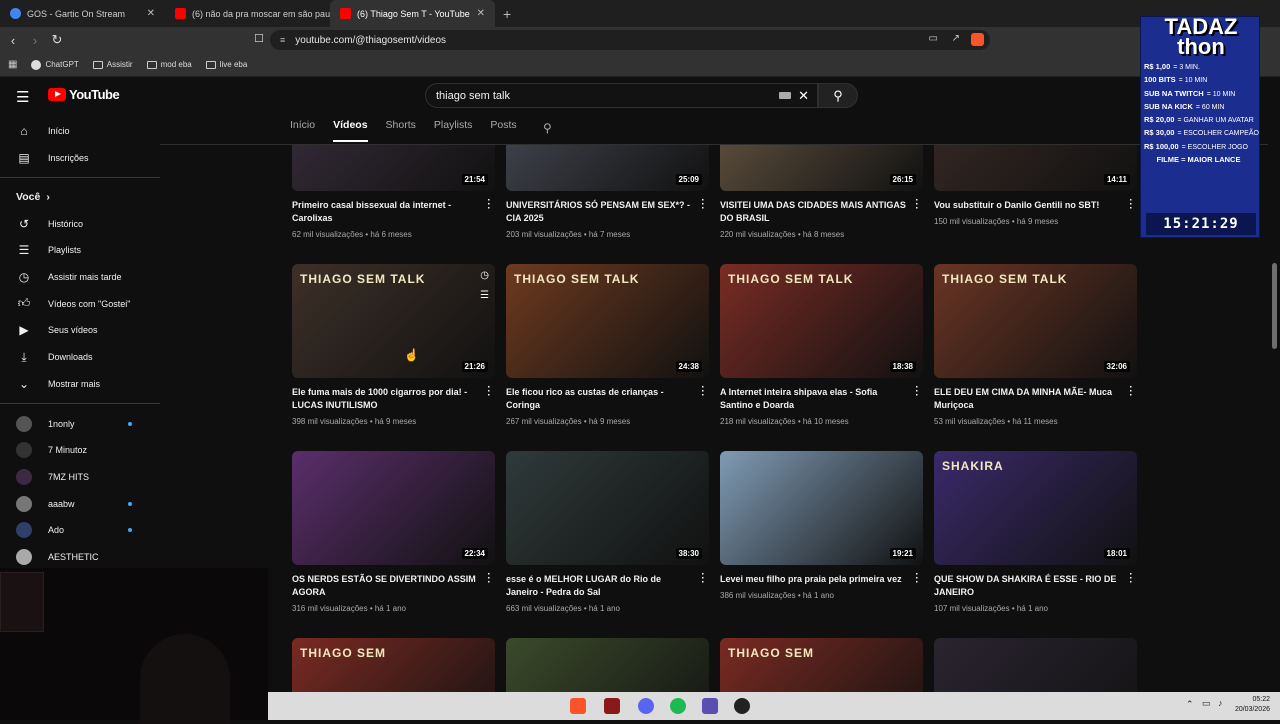 Image resolution: width=1280 pixels, height=724 pixels. I want to click on streamlabs-taskbar-icon, so click(710, 706).